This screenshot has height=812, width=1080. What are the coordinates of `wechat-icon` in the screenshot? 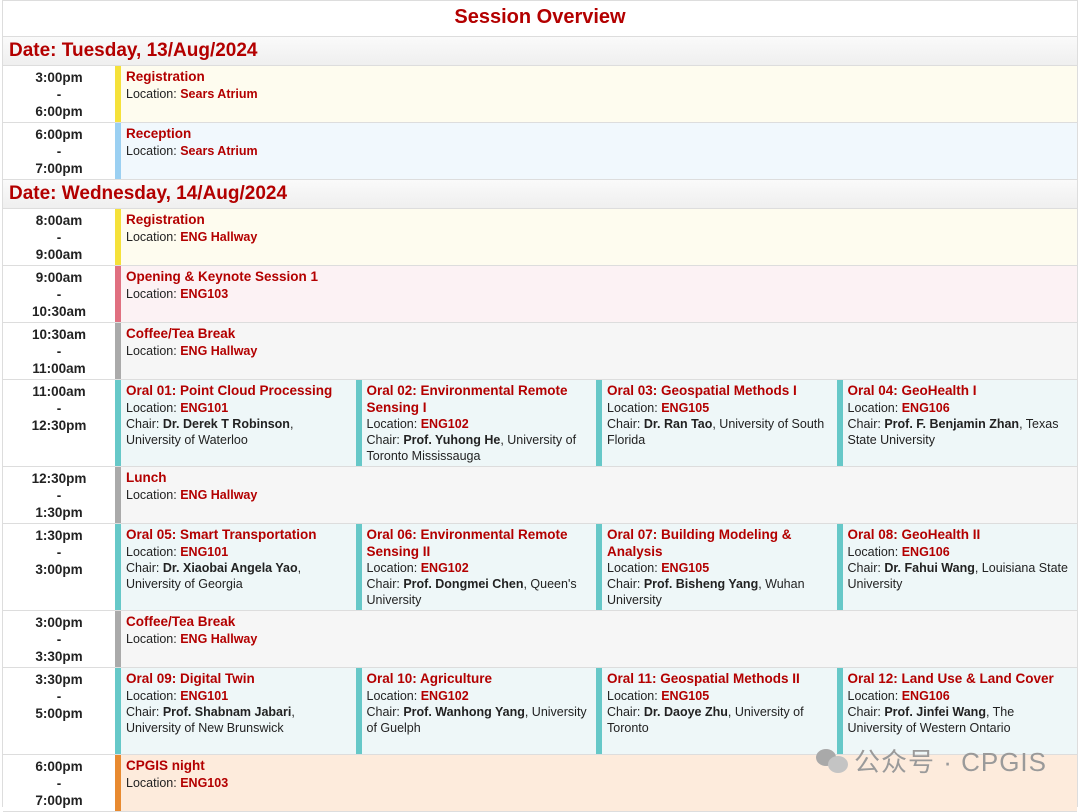 It's located at (831, 760).